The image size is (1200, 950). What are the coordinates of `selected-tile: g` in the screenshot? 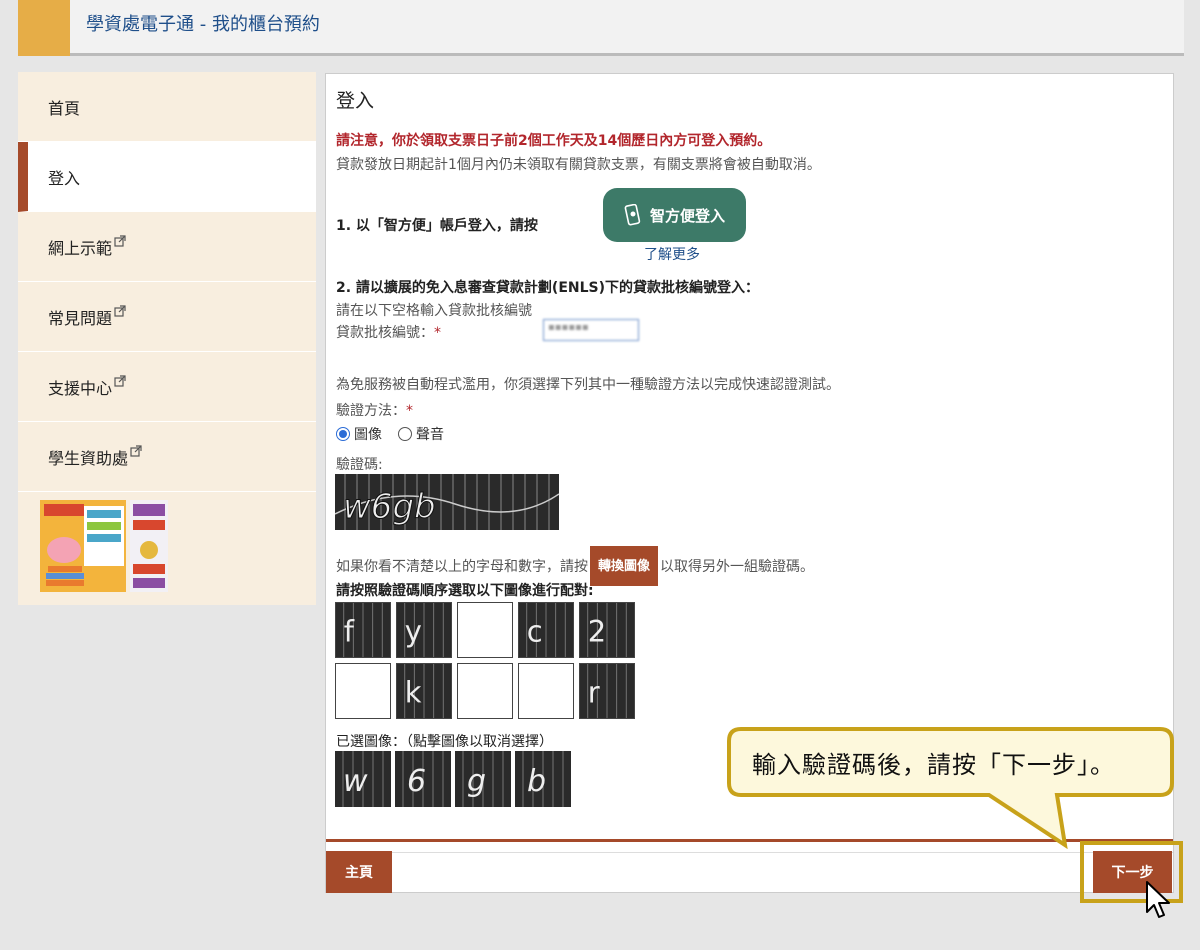 It's located at (483, 779).